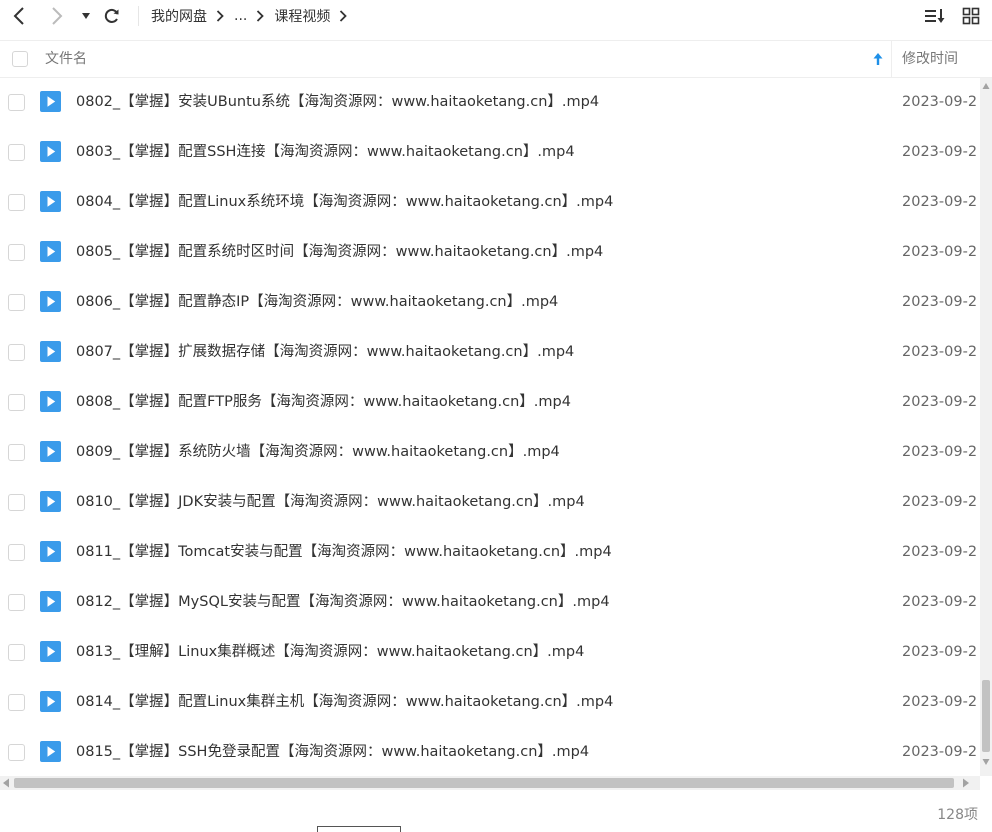  What do you see at coordinates (986, 762) in the screenshot?
I see `scroll-down-arrow-icon` at bounding box center [986, 762].